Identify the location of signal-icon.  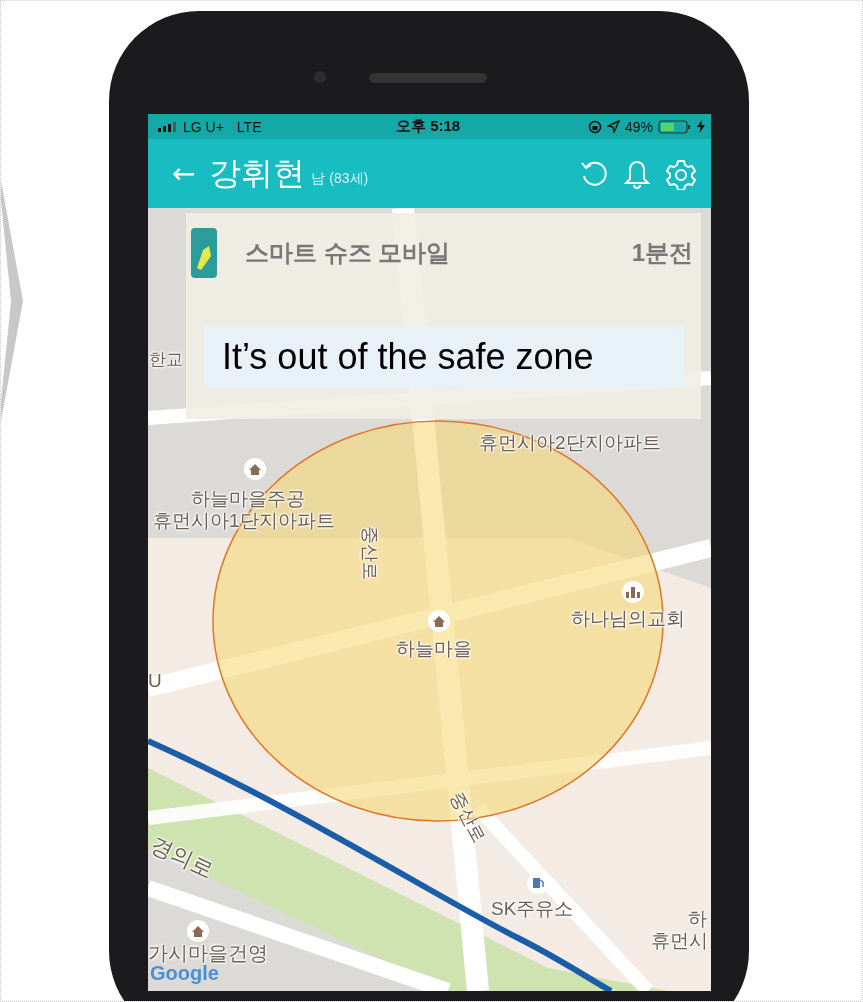
(168, 126).